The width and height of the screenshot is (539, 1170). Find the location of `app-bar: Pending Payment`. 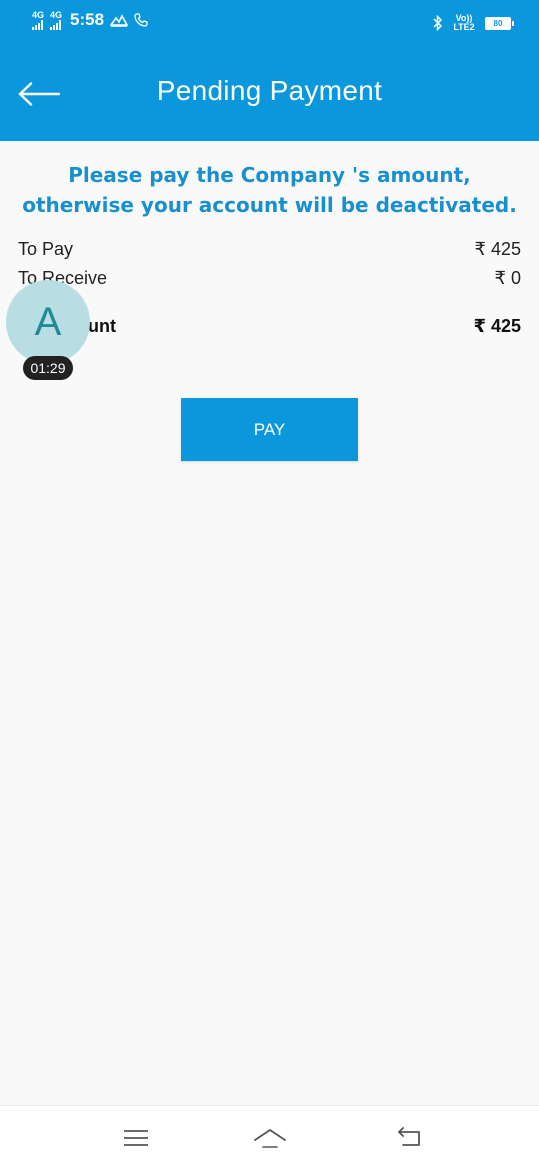

app-bar: Pending Payment is located at coordinates (269, 94).